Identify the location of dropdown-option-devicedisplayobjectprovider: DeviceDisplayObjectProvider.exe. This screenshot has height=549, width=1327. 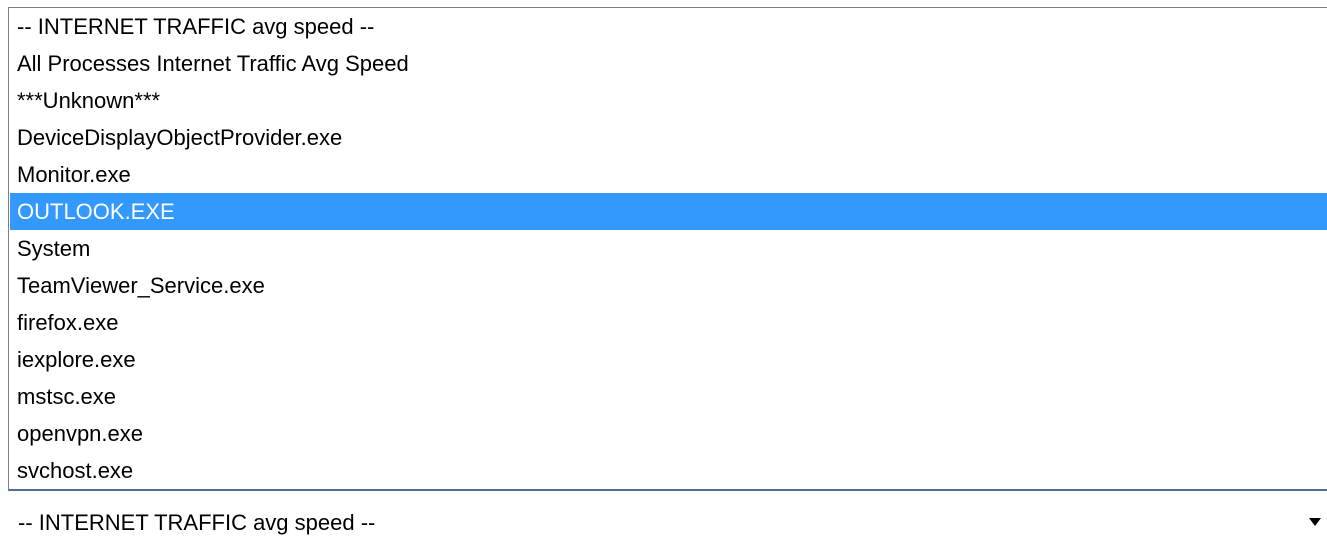
(668, 137).